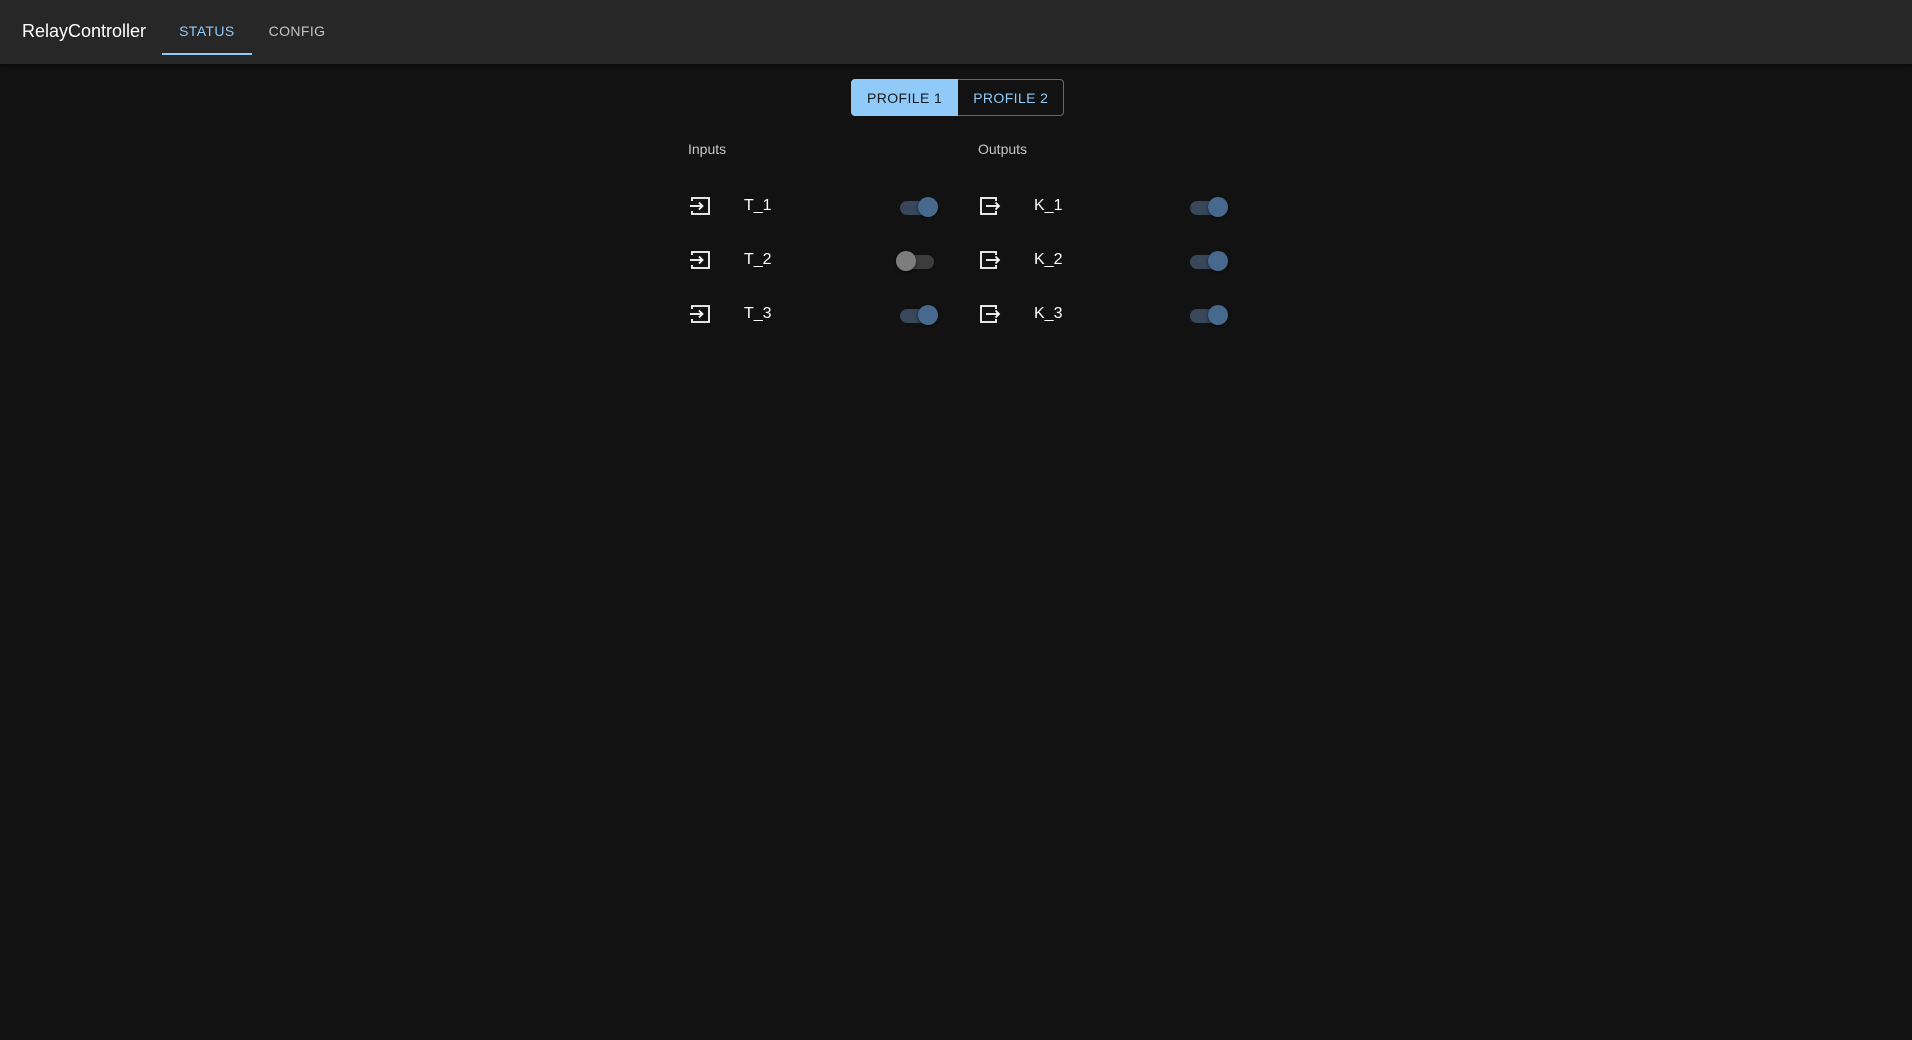 This screenshot has height=1040, width=1912. What do you see at coordinates (1003, 149) in the screenshot?
I see `outputs-title: Outputs` at bounding box center [1003, 149].